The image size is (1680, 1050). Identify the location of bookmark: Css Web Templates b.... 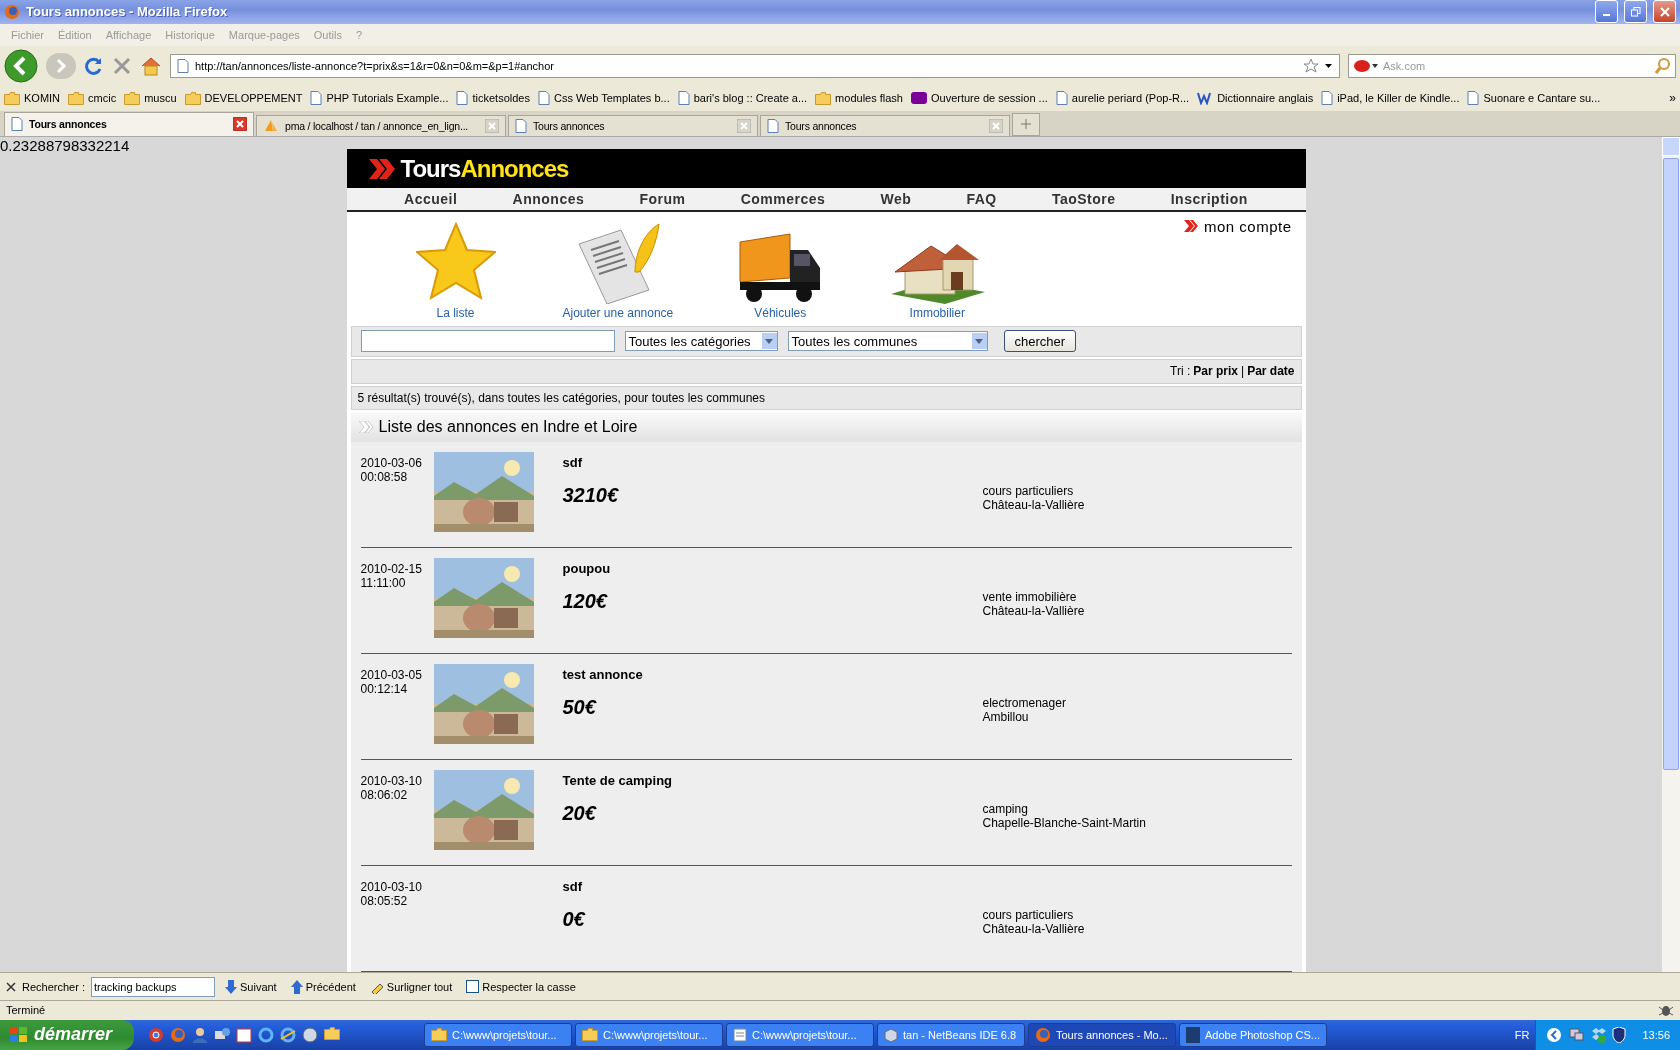
(603, 98).